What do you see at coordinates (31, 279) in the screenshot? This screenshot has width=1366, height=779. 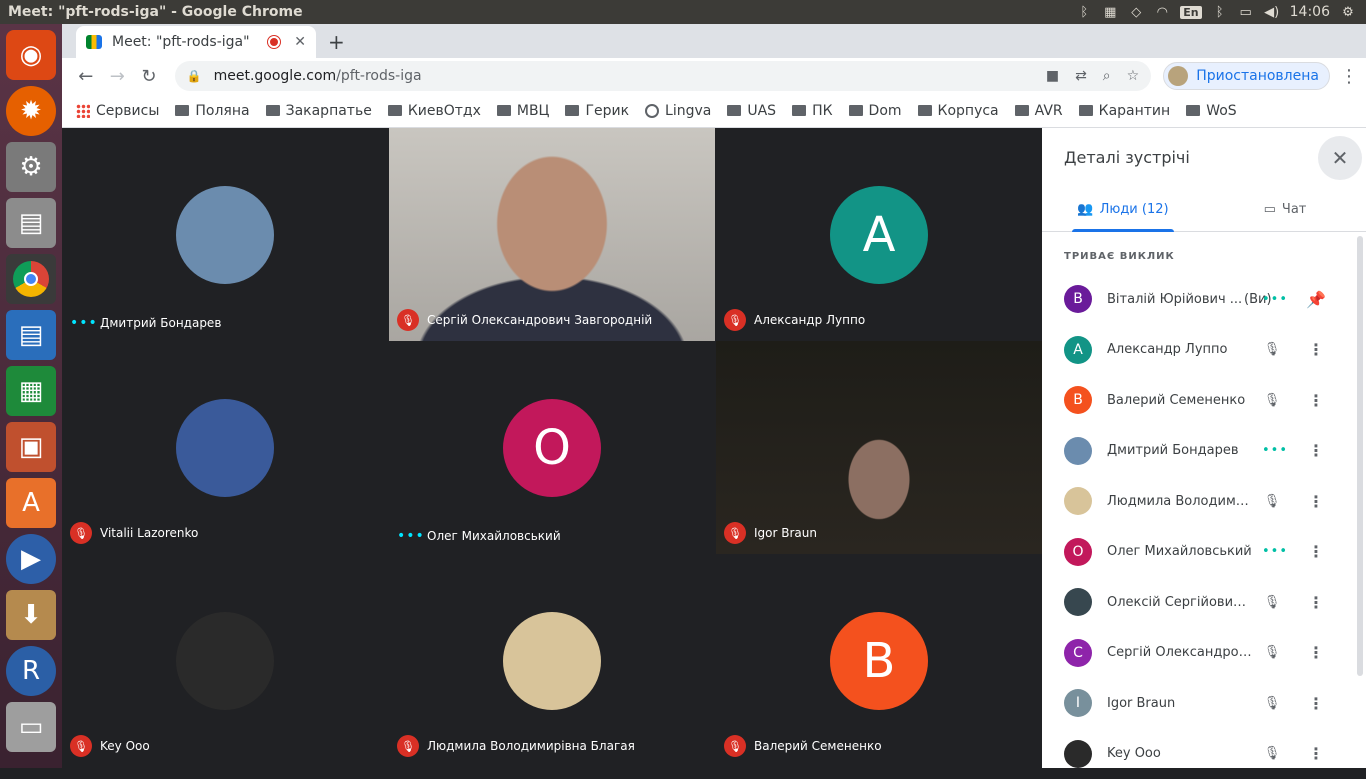 I see `chrome-icon` at bounding box center [31, 279].